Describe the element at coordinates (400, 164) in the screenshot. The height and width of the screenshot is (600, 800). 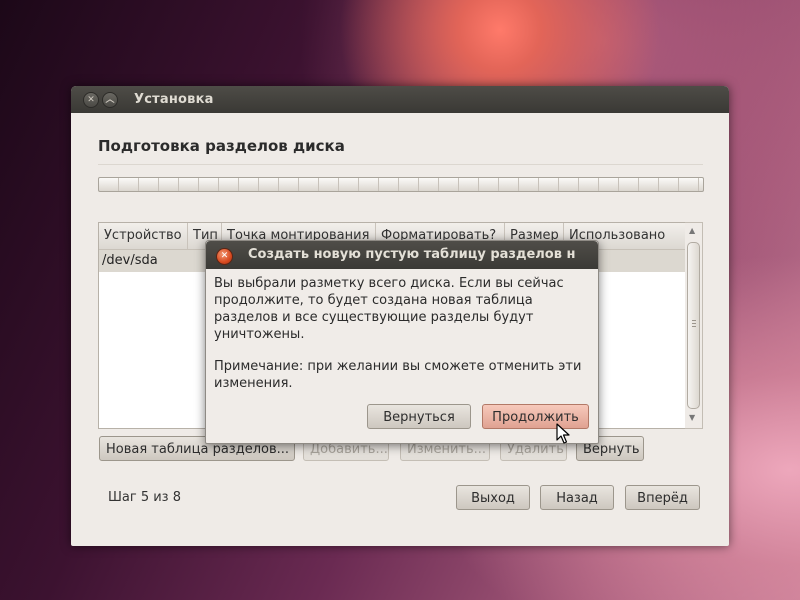
I see `heading-divider` at that location.